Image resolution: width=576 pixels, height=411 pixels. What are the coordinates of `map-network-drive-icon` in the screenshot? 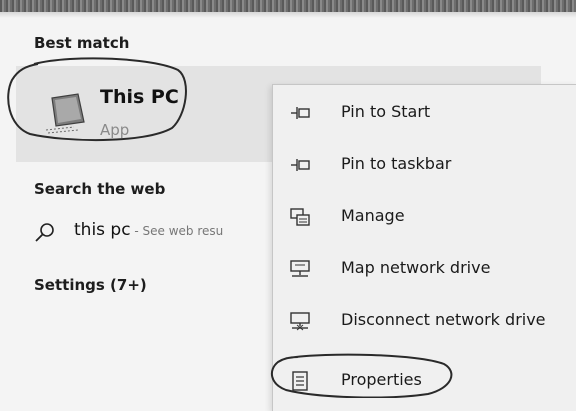 It's located at (300, 268).